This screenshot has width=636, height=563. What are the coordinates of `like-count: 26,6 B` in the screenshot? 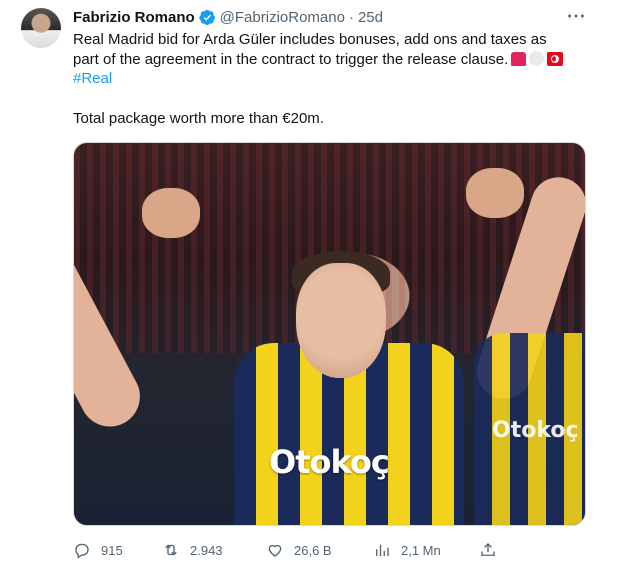 It's located at (313, 550).